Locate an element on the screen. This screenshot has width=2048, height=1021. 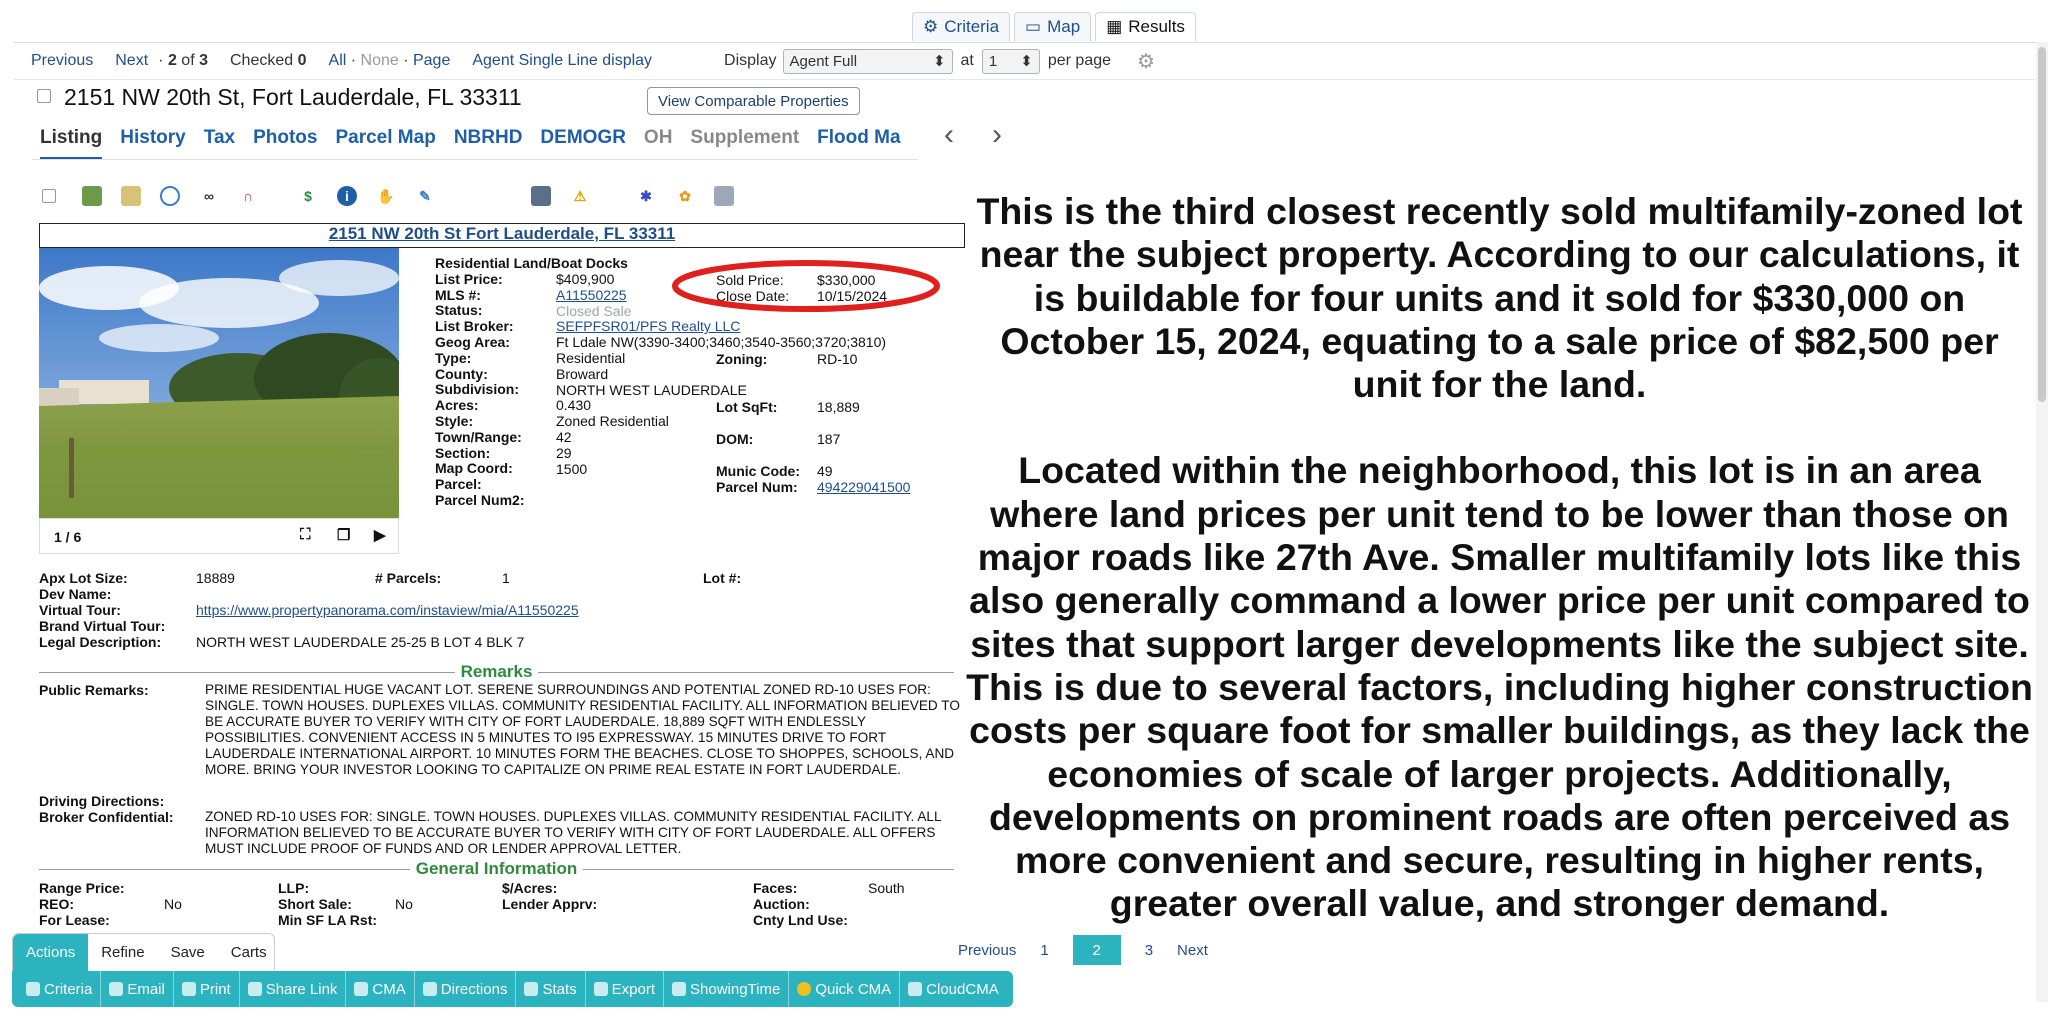
scrollbar-thumb is located at coordinates (2042, 224).